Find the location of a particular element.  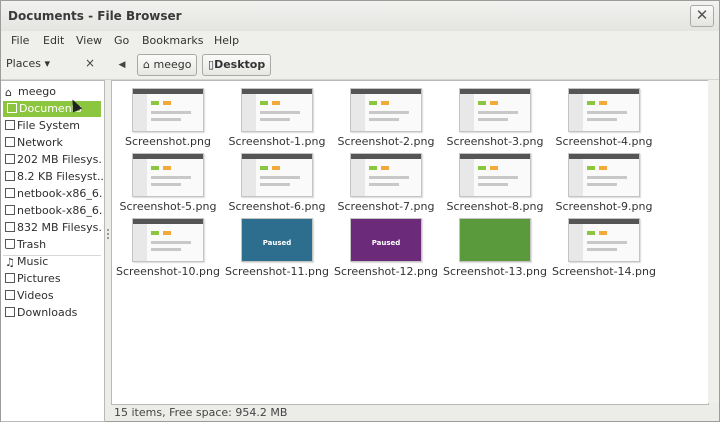

sidebar-item-trash: Trash is located at coordinates (52, 245).